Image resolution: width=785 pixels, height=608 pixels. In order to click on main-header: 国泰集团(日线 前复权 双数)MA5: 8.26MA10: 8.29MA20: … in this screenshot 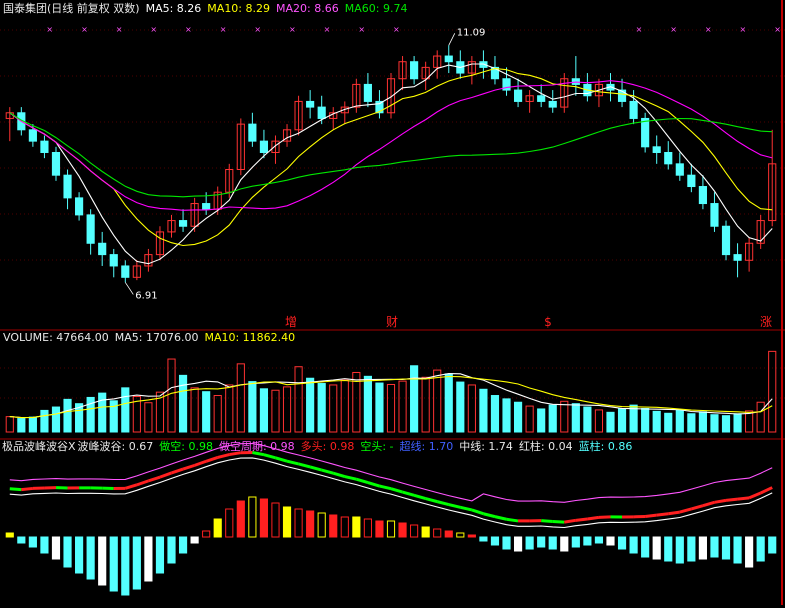, I will do `click(208, 8)`.